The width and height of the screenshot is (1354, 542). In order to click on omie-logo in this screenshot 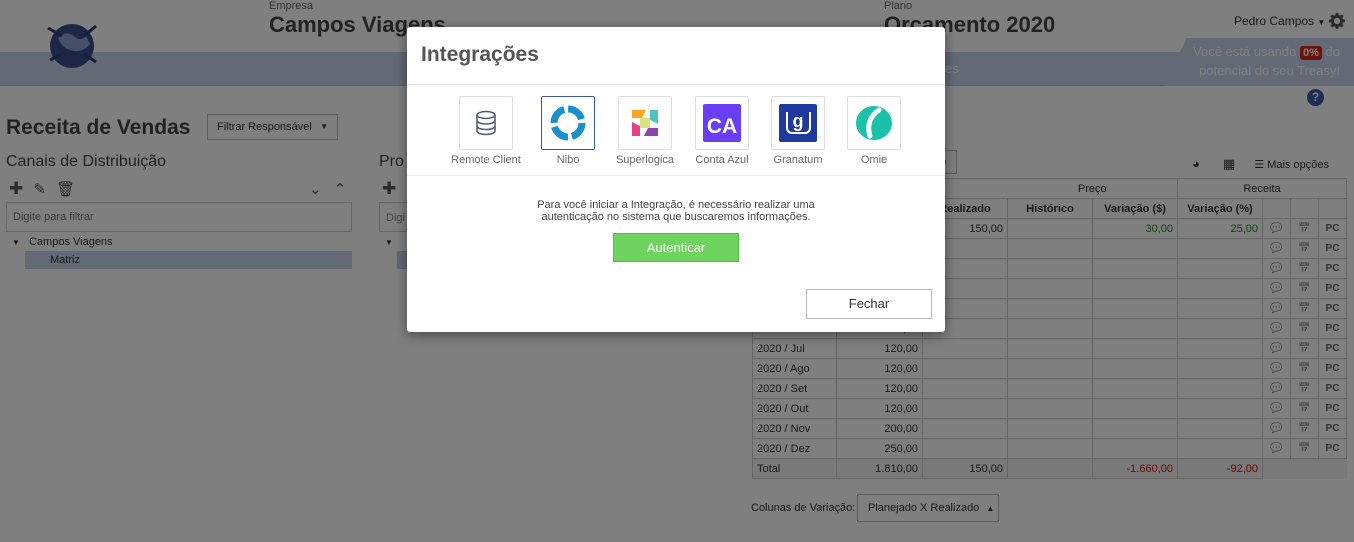, I will do `click(874, 123)`.